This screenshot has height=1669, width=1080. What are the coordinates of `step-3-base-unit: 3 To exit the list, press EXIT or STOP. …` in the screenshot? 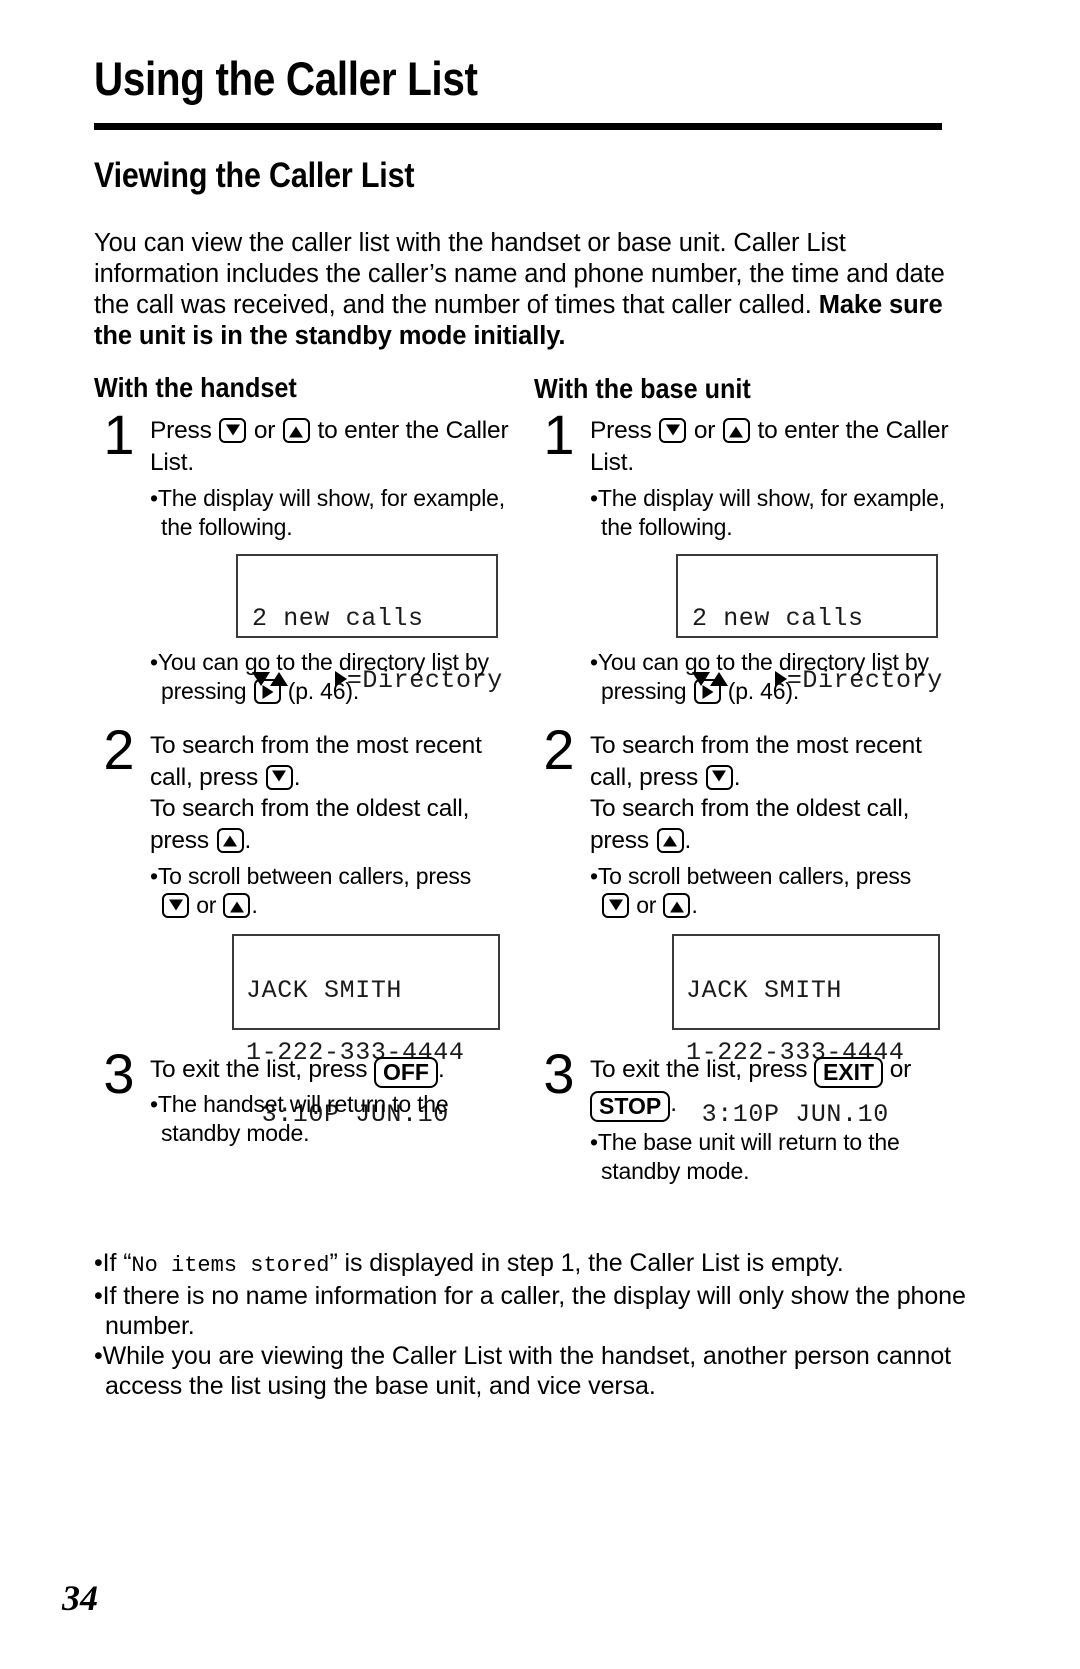 It's located at (749, 1116).